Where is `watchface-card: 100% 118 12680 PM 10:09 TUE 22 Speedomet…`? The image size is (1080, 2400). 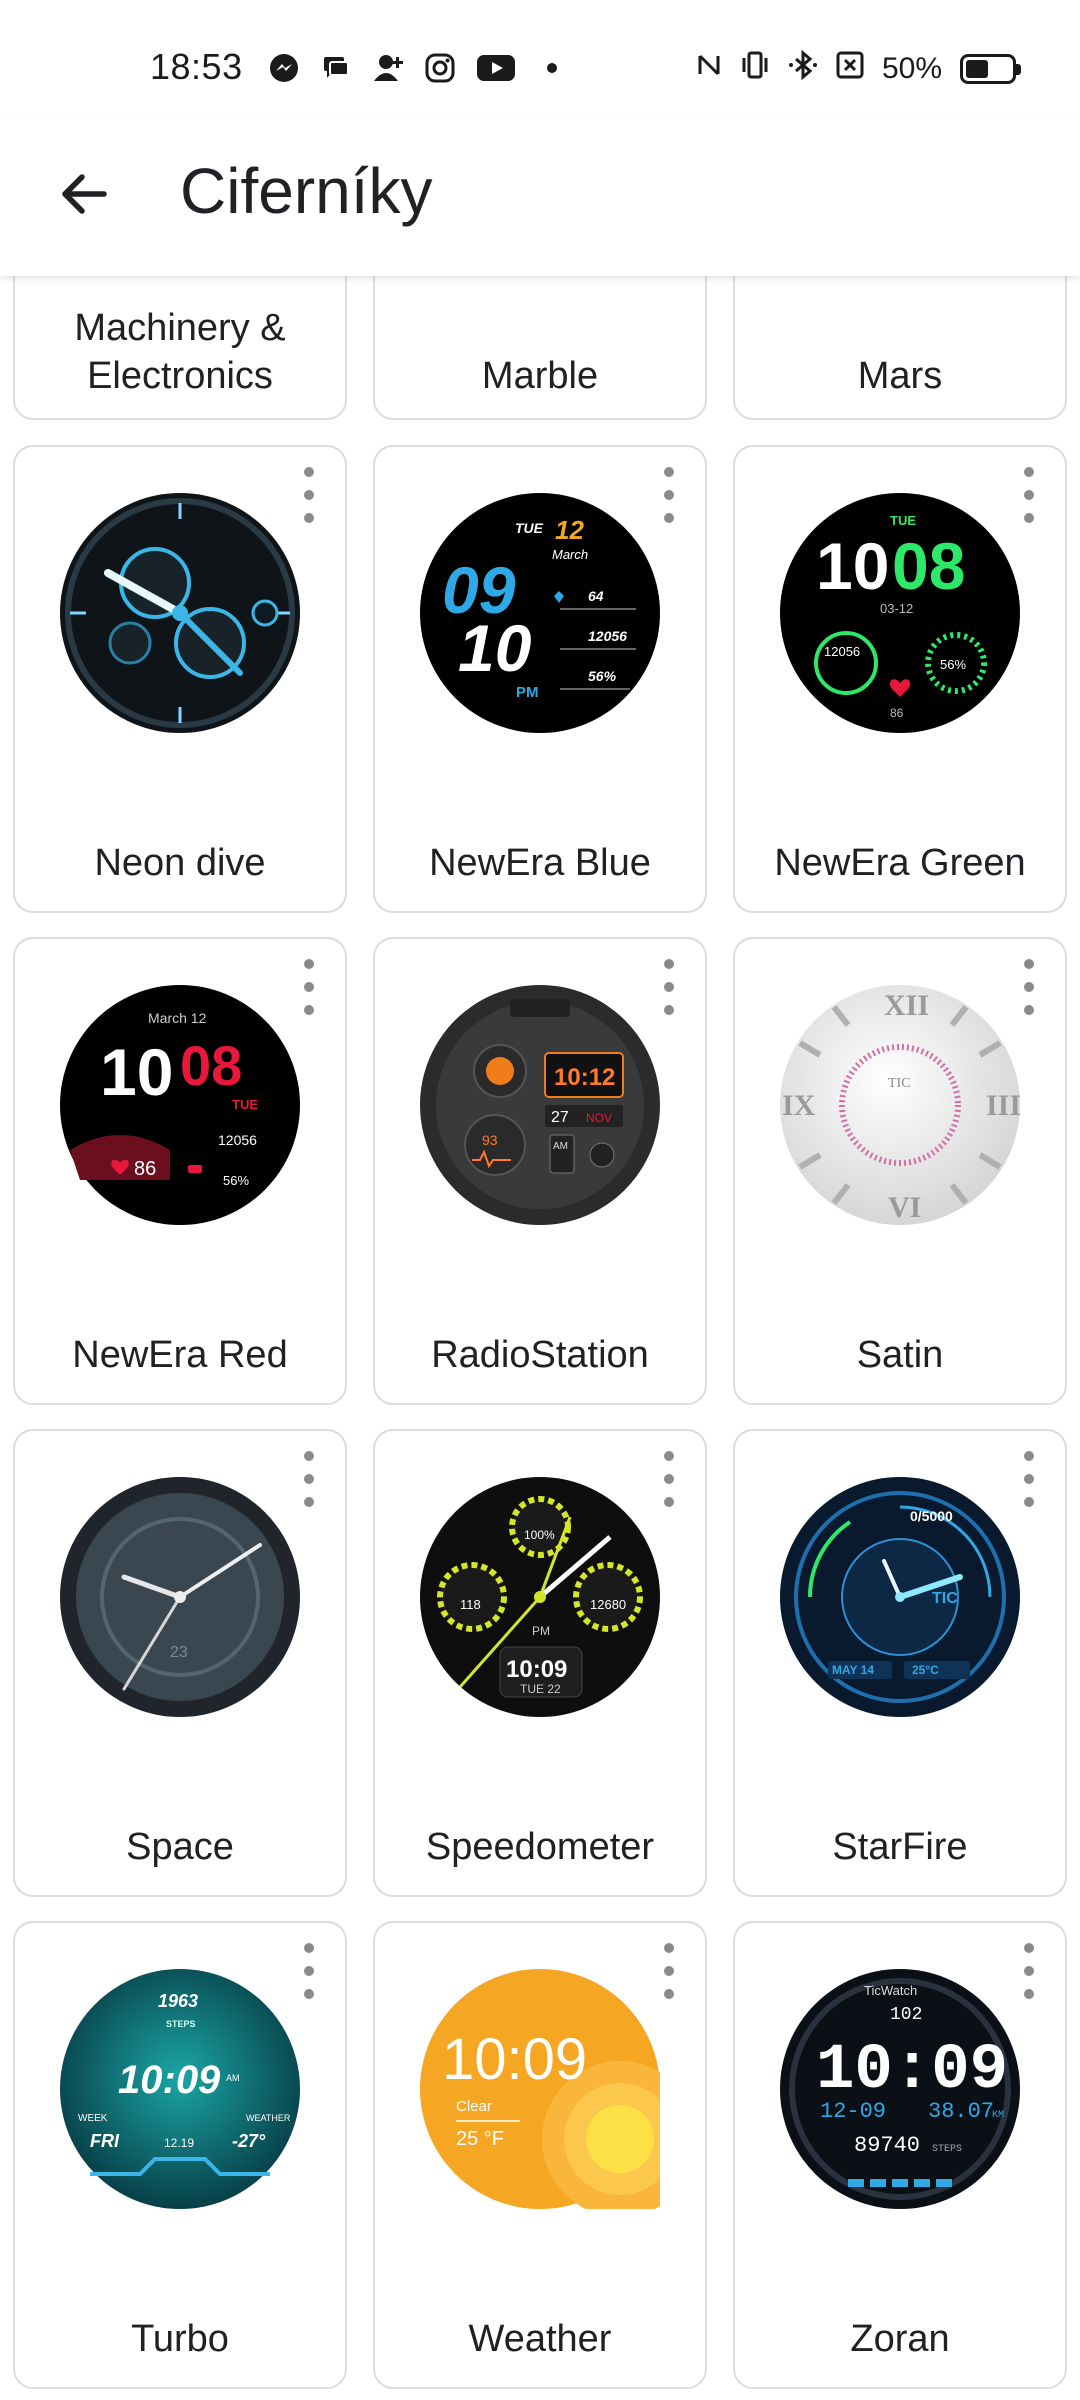
watchface-card: 100% 118 12680 PM 10:09 TUE 22 Speedomet… is located at coordinates (540, 1663).